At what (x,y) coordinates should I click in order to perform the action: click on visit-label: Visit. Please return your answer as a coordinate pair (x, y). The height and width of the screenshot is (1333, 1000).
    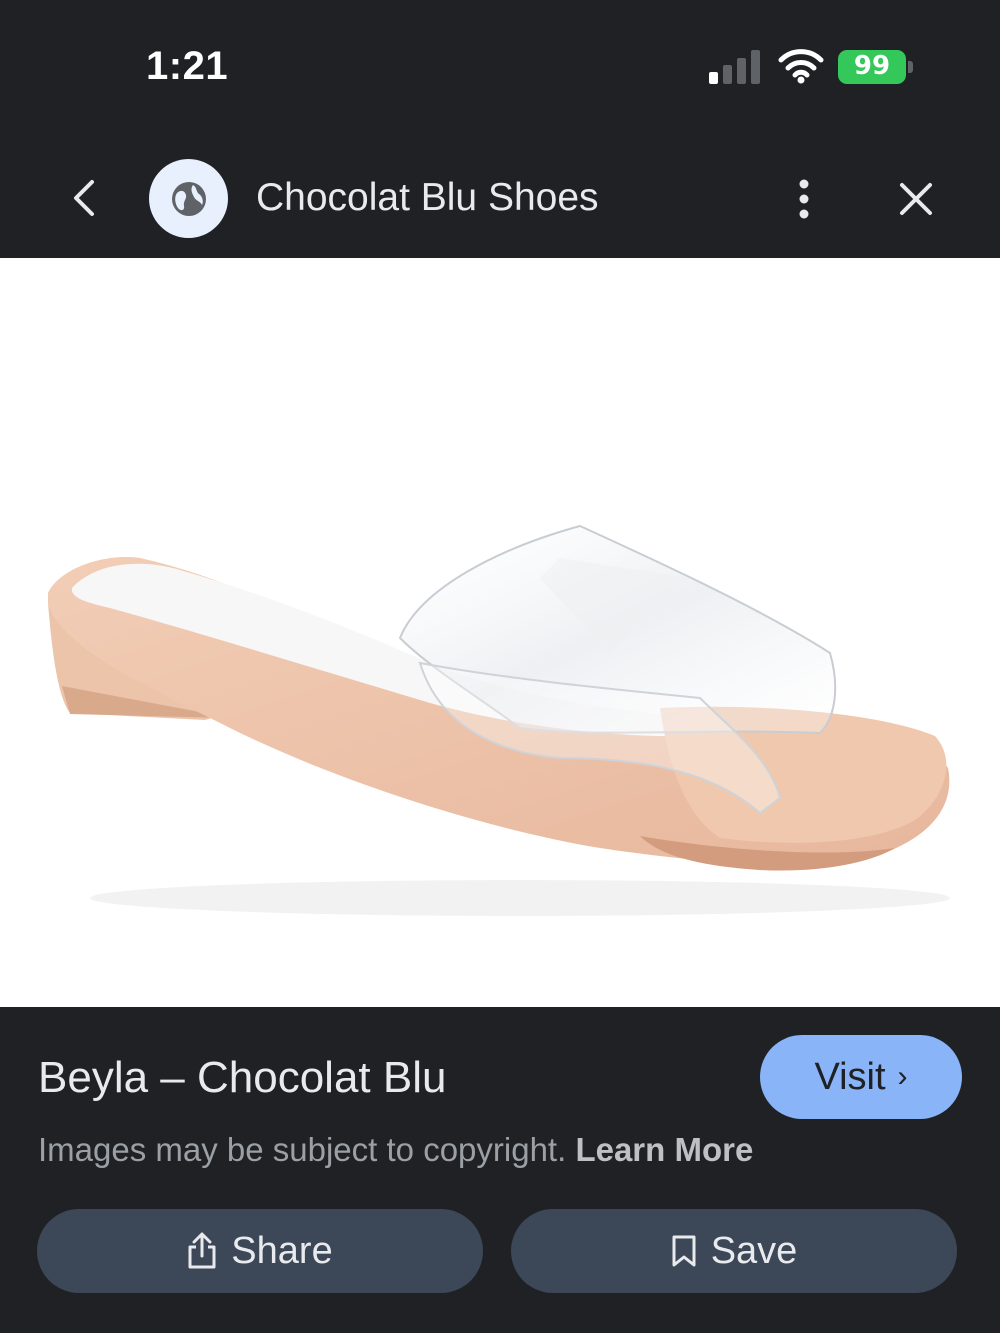
    Looking at the image, I should click on (850, 1076).